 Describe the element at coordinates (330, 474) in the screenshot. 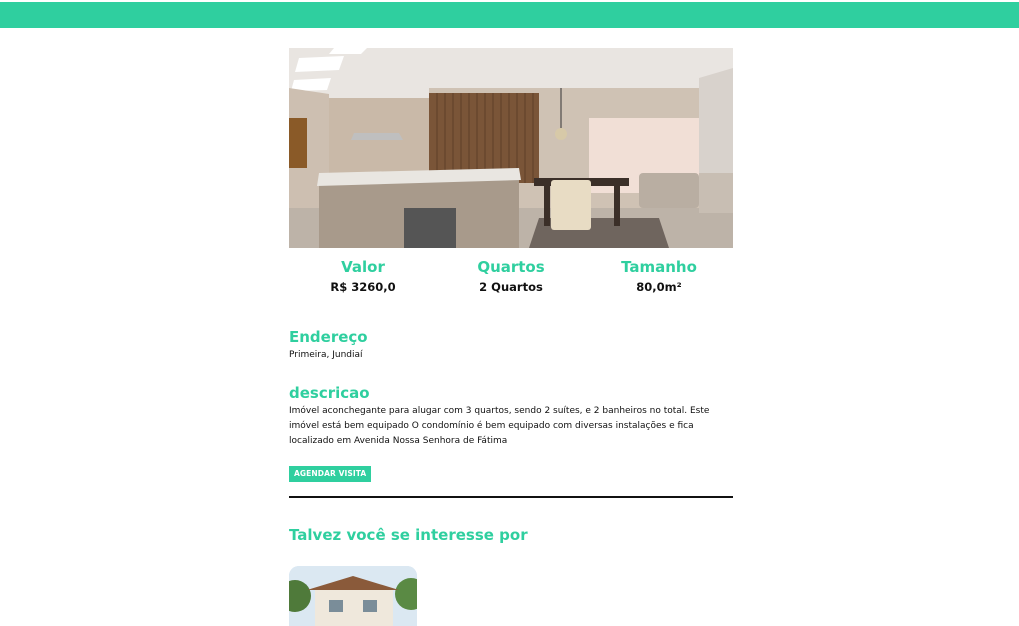

I see `schedule-visit-button: AGENDAR VISITA` at that location.